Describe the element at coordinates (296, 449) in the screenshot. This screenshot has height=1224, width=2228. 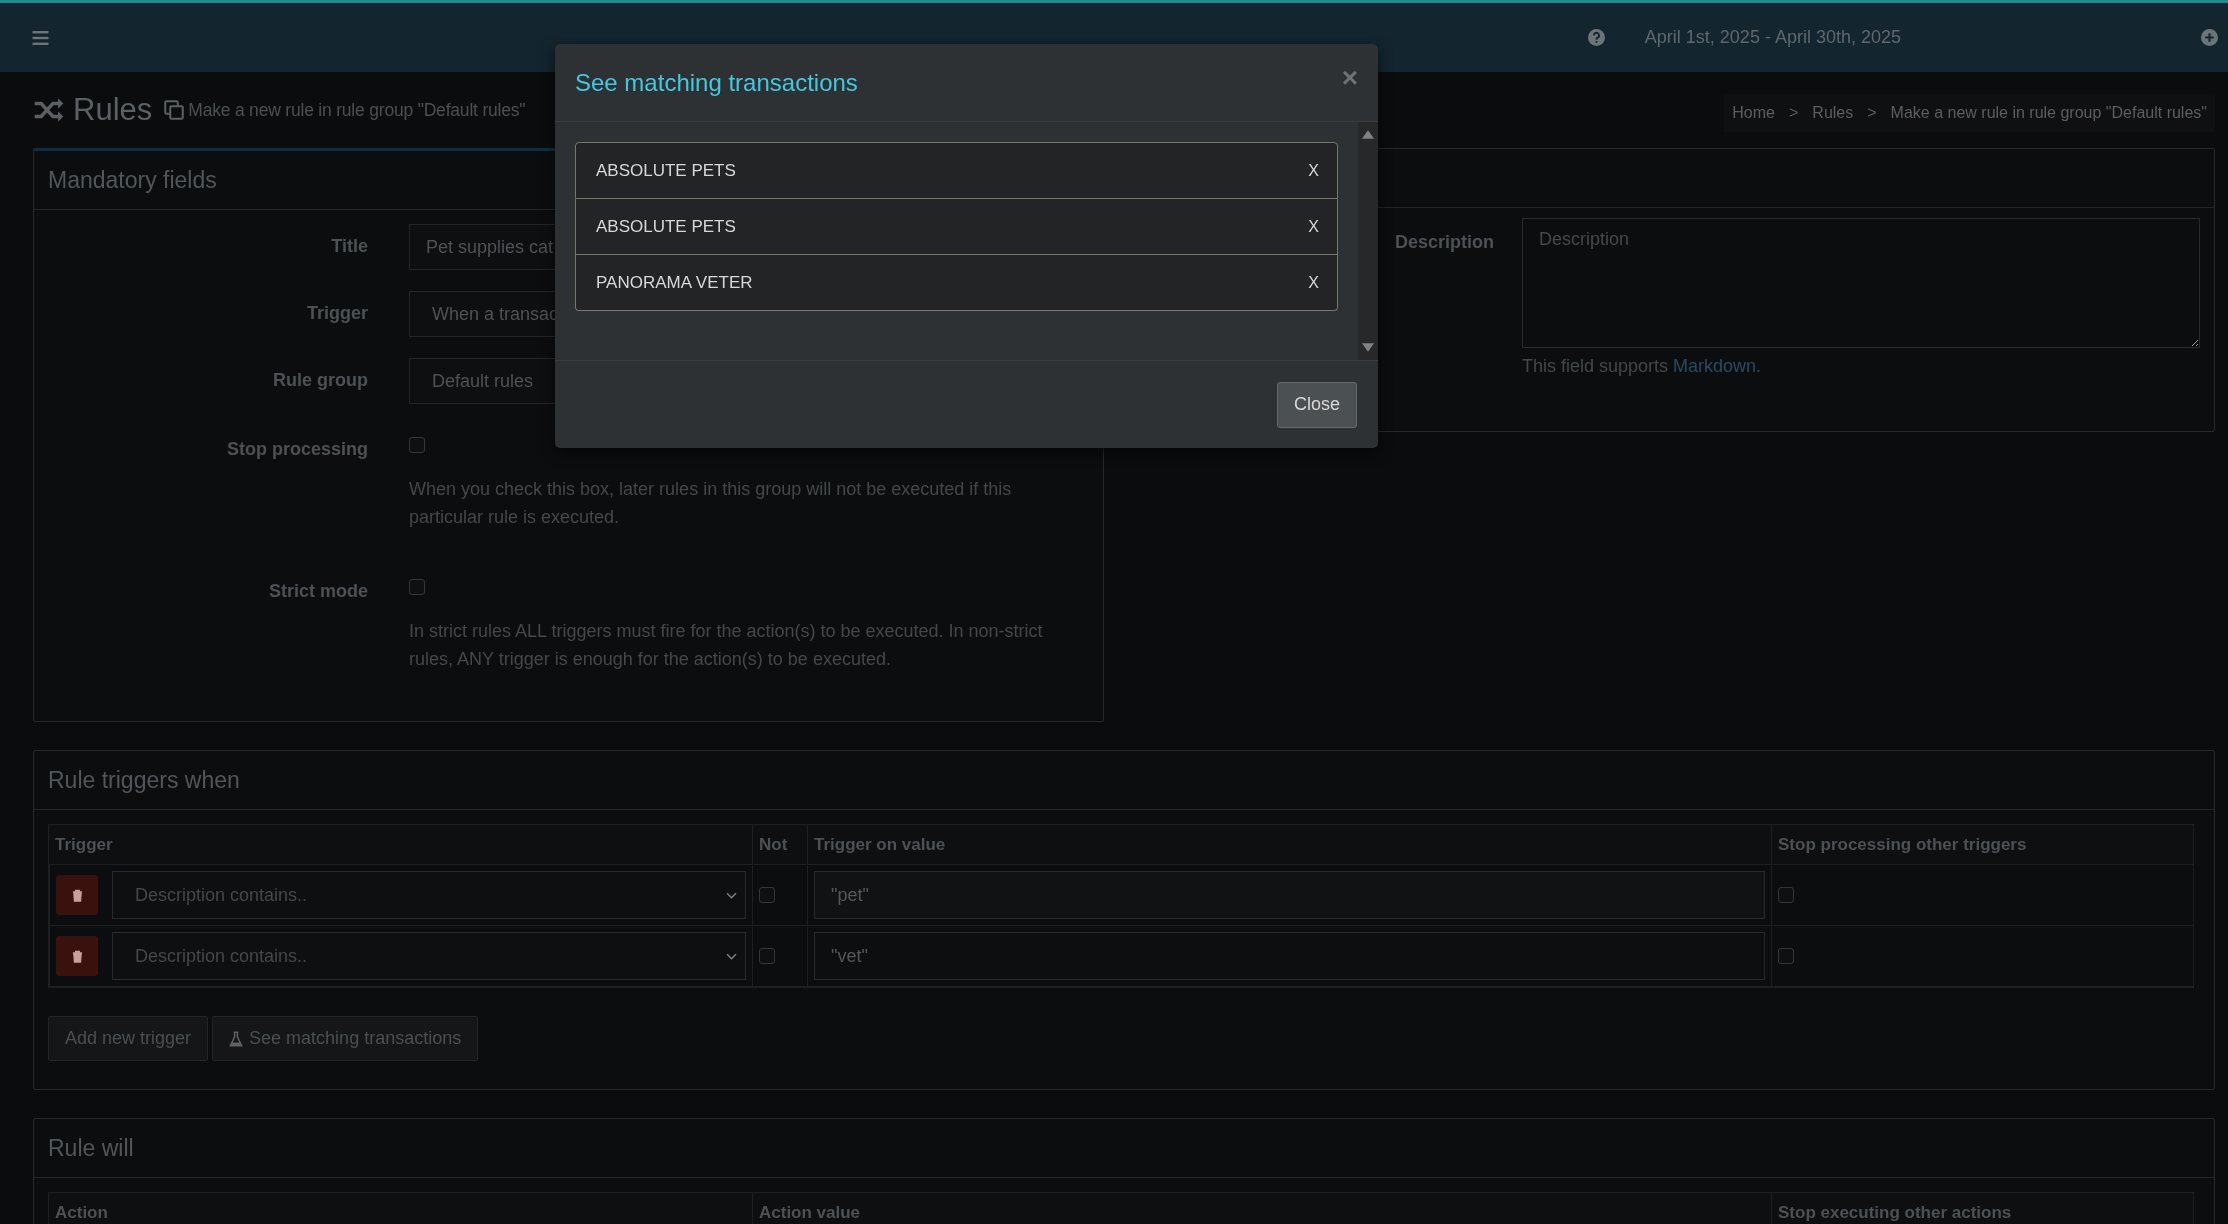
I see `field-label: Stop processing` at that location.